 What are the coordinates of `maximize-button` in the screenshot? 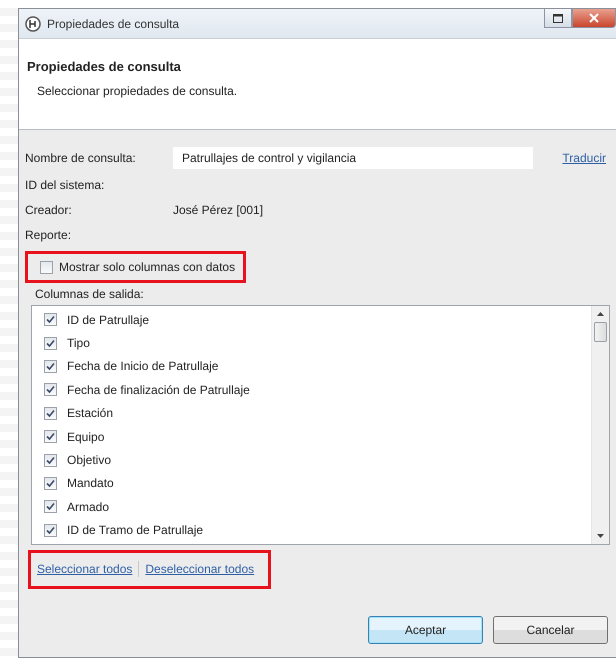 It's located at (558, 18).